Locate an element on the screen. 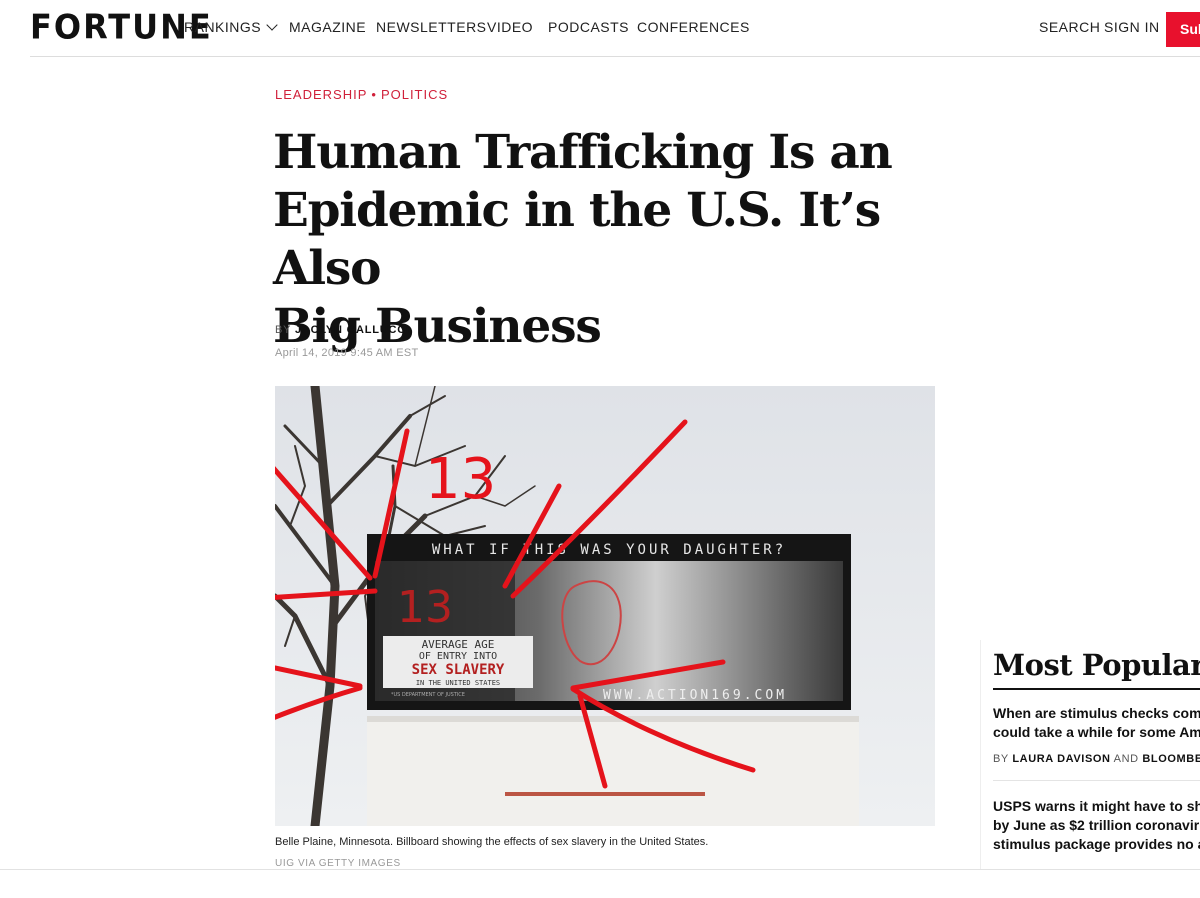 The height and width of the screenshot is (898, 1200). most-popular-title: Most Popular is located at coordinates (1096, 665).